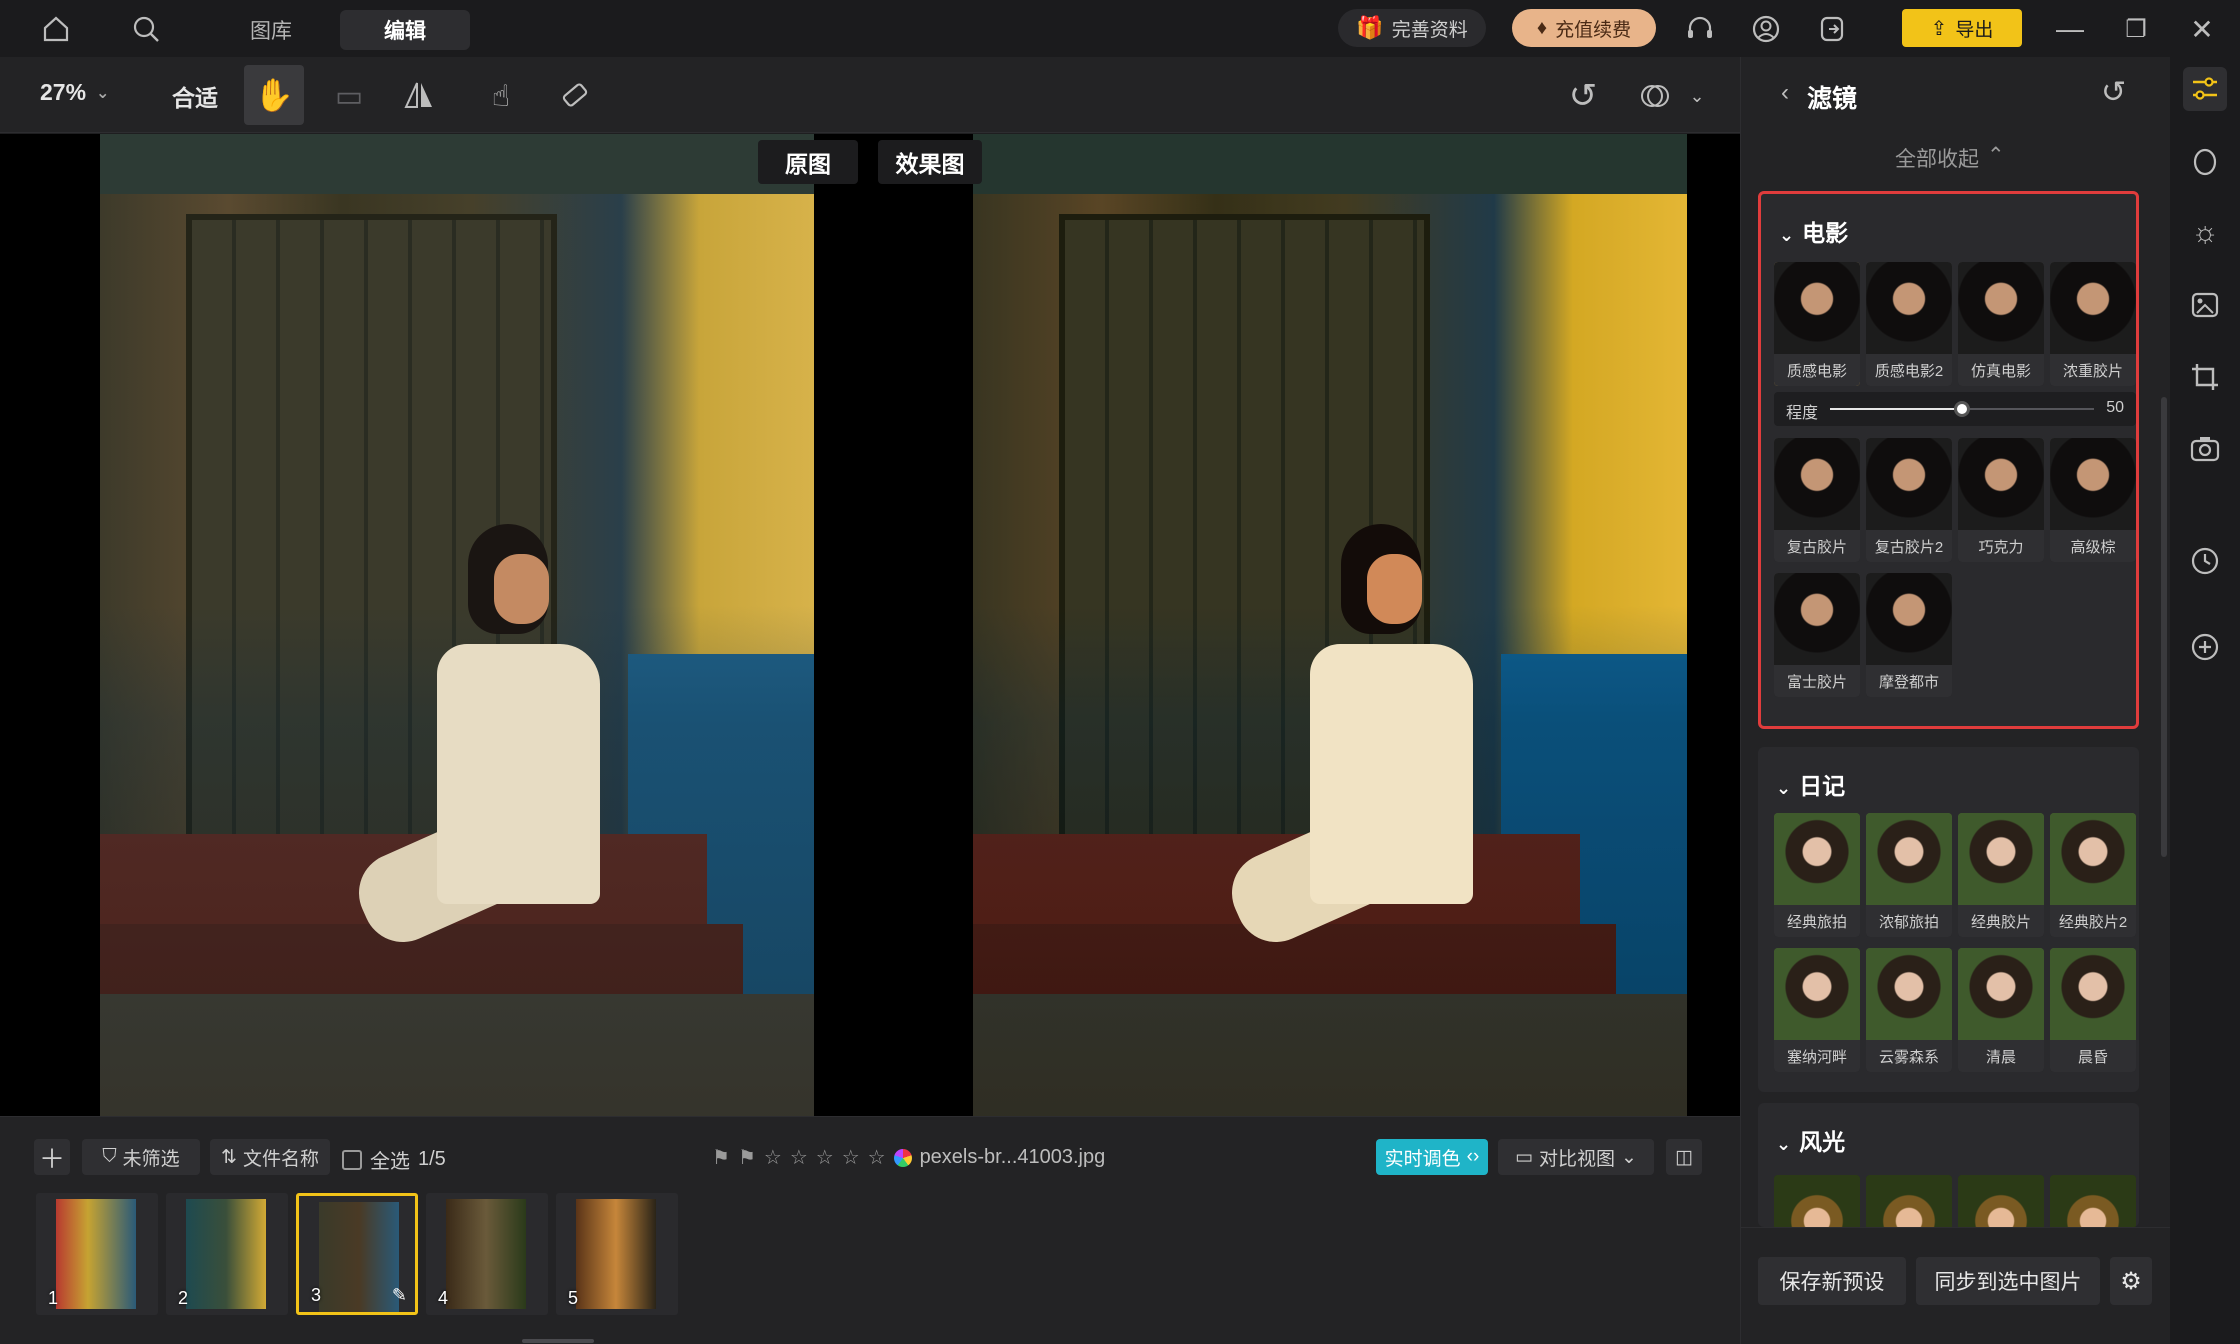  I want to click on filter-tile: 复古胶片, so click(1817, 500).